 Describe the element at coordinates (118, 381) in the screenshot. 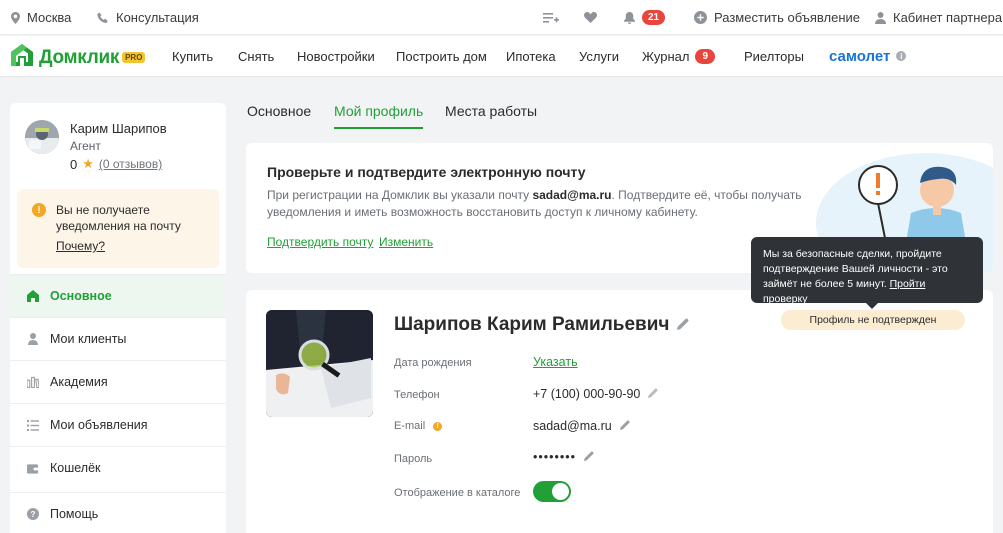

I see `sidebar-item-academy: Академия` at that location.